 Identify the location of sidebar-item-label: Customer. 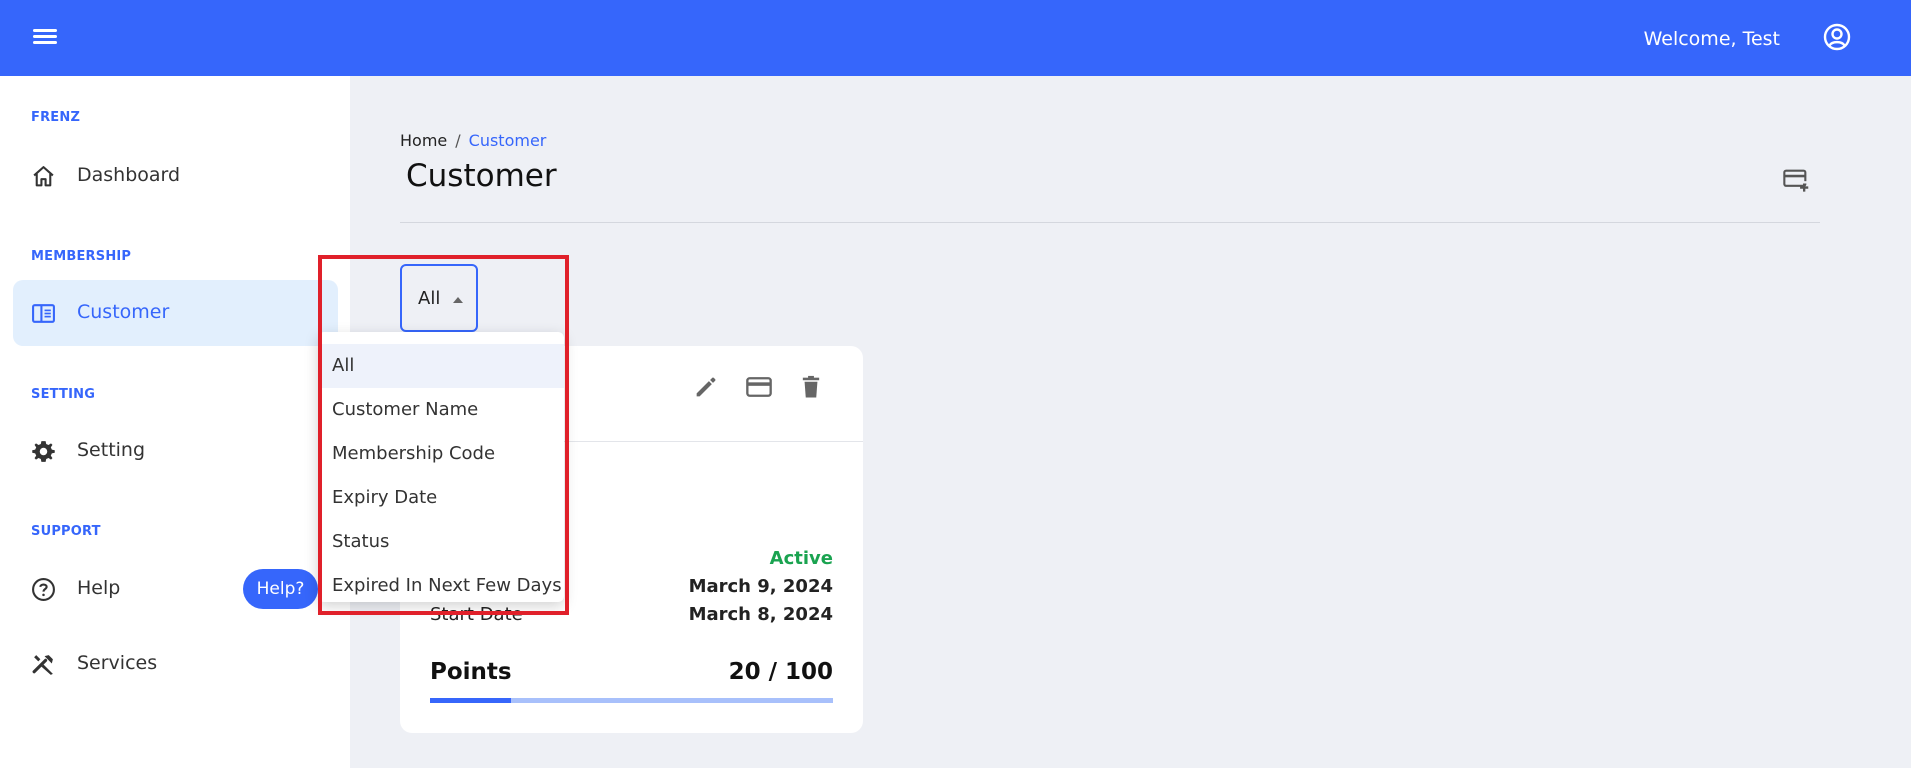
(123, 312).